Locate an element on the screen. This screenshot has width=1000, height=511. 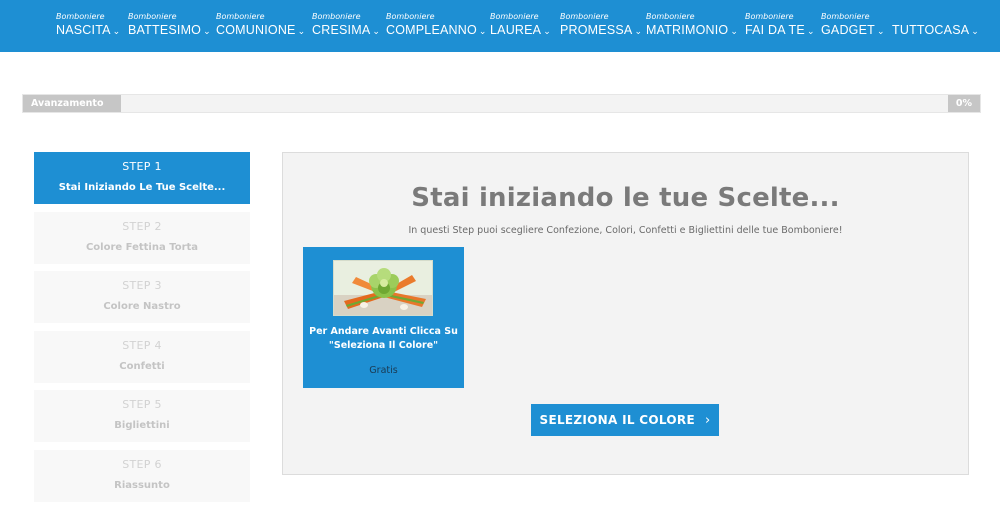
nav-item-label: CRESIMA is located at coordinates (341, 30).